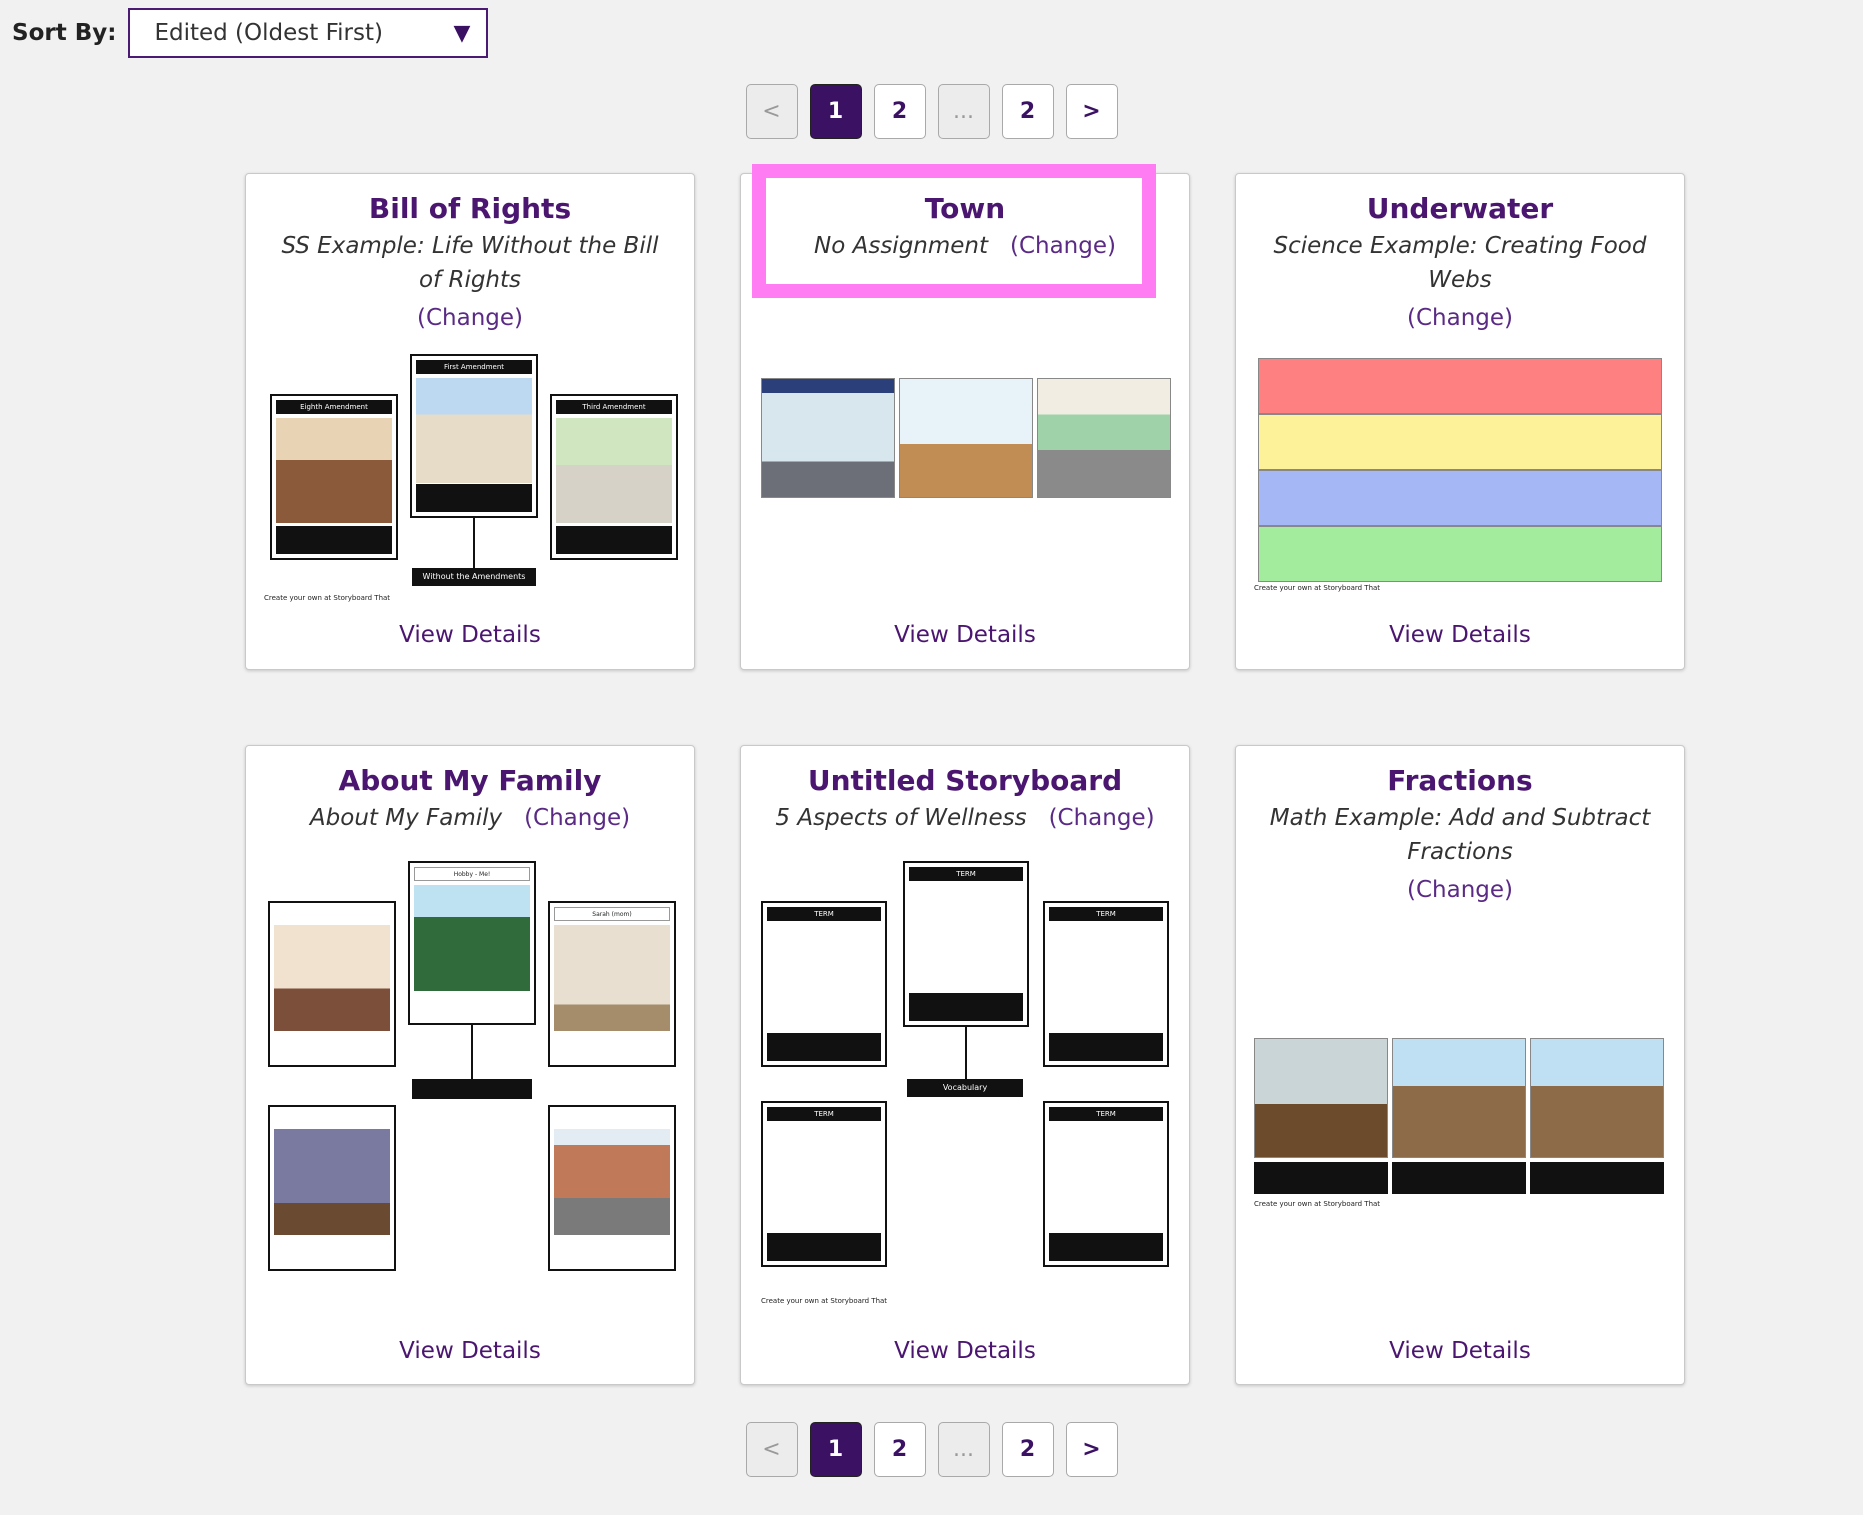  What do you see at coordinates (1460, 780) in the screenshot?
I see `card-title: Fractions` at bounding box center [1460, 780].